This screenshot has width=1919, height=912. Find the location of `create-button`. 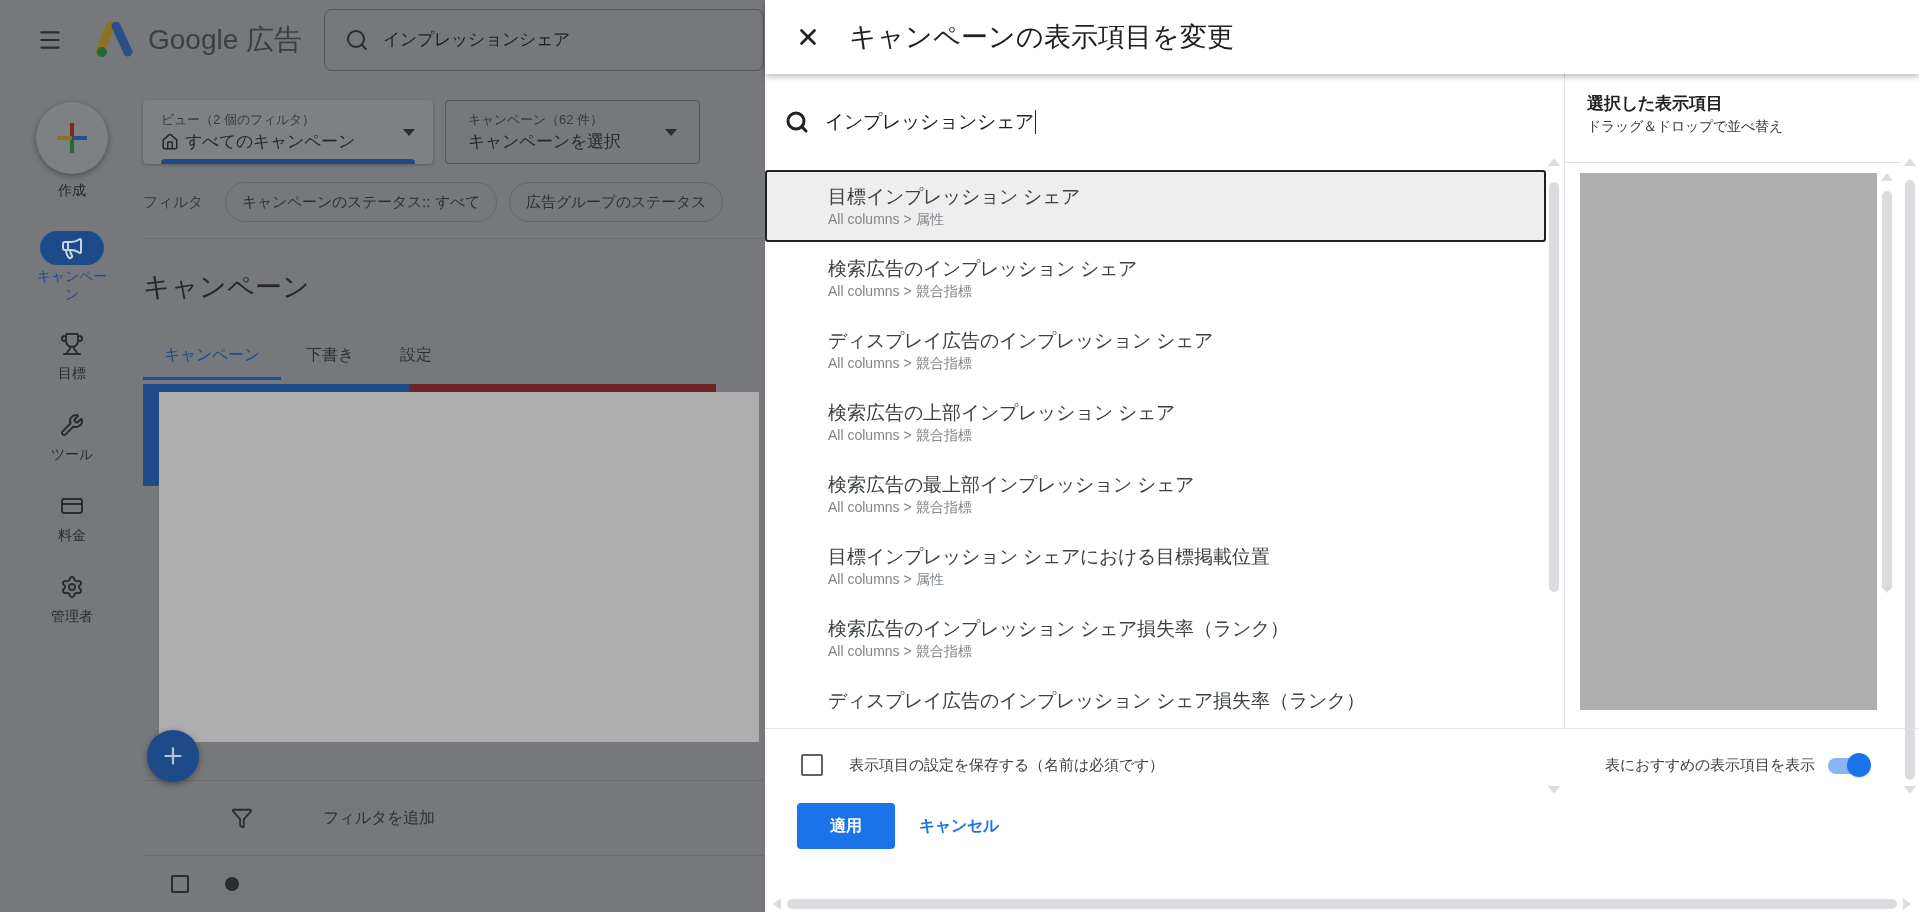

create-button is located at coordinates (71, 138).